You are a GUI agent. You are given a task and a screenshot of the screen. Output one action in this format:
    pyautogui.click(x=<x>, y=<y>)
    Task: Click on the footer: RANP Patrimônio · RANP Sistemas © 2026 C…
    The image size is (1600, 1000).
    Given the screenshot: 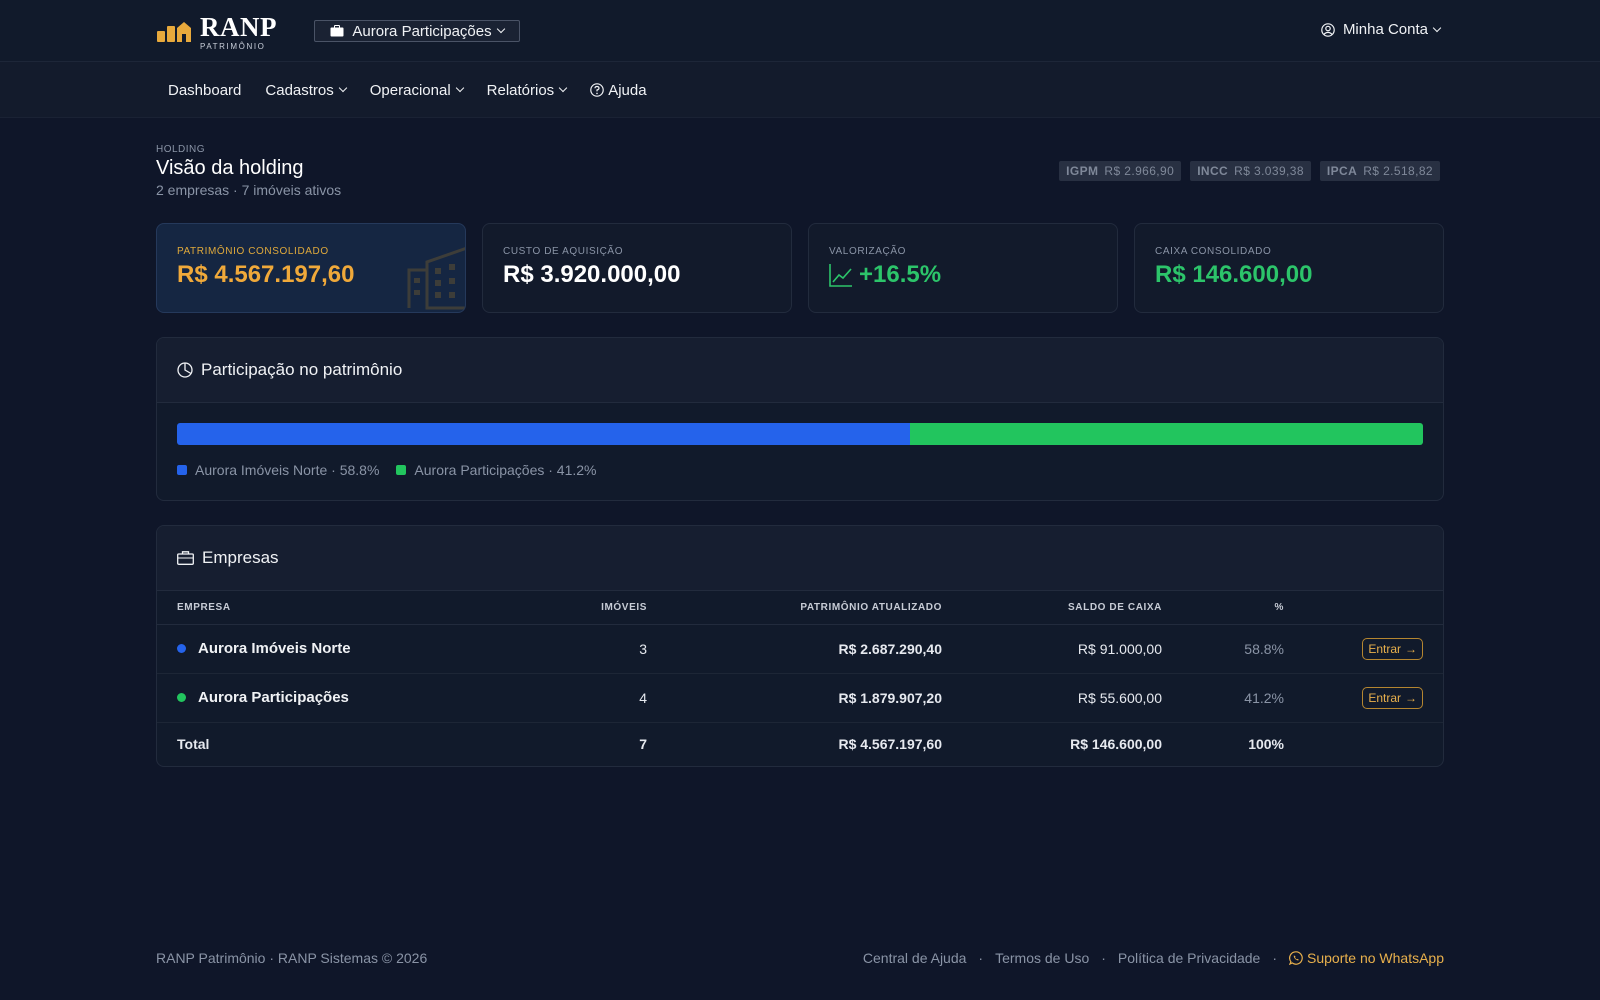 What is the action you would take?
    pyautogui.click(x=800, y=958)
    